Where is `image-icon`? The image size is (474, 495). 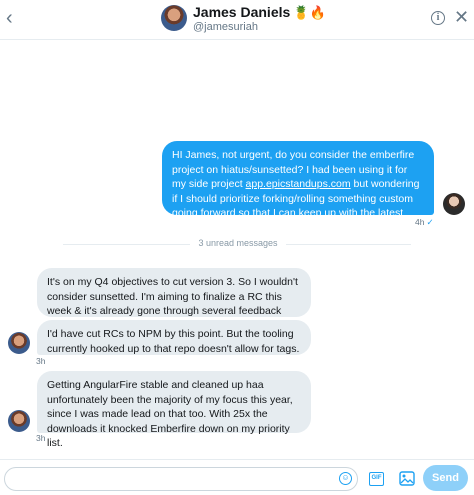 image-icon is located at coordinates (407, 478).